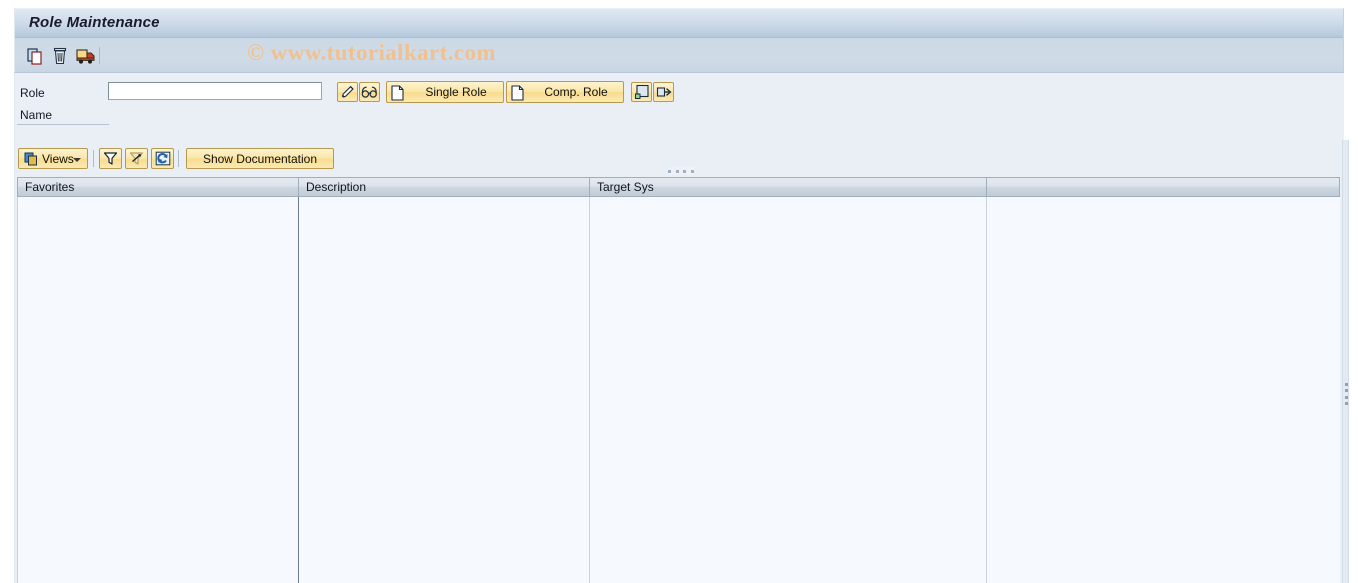 The height and width of the screenshot is (583, 1358). Describe the element at coordinates (157, 187) in the screenshot. I see `column-header-favorites: Favorites` at that location.